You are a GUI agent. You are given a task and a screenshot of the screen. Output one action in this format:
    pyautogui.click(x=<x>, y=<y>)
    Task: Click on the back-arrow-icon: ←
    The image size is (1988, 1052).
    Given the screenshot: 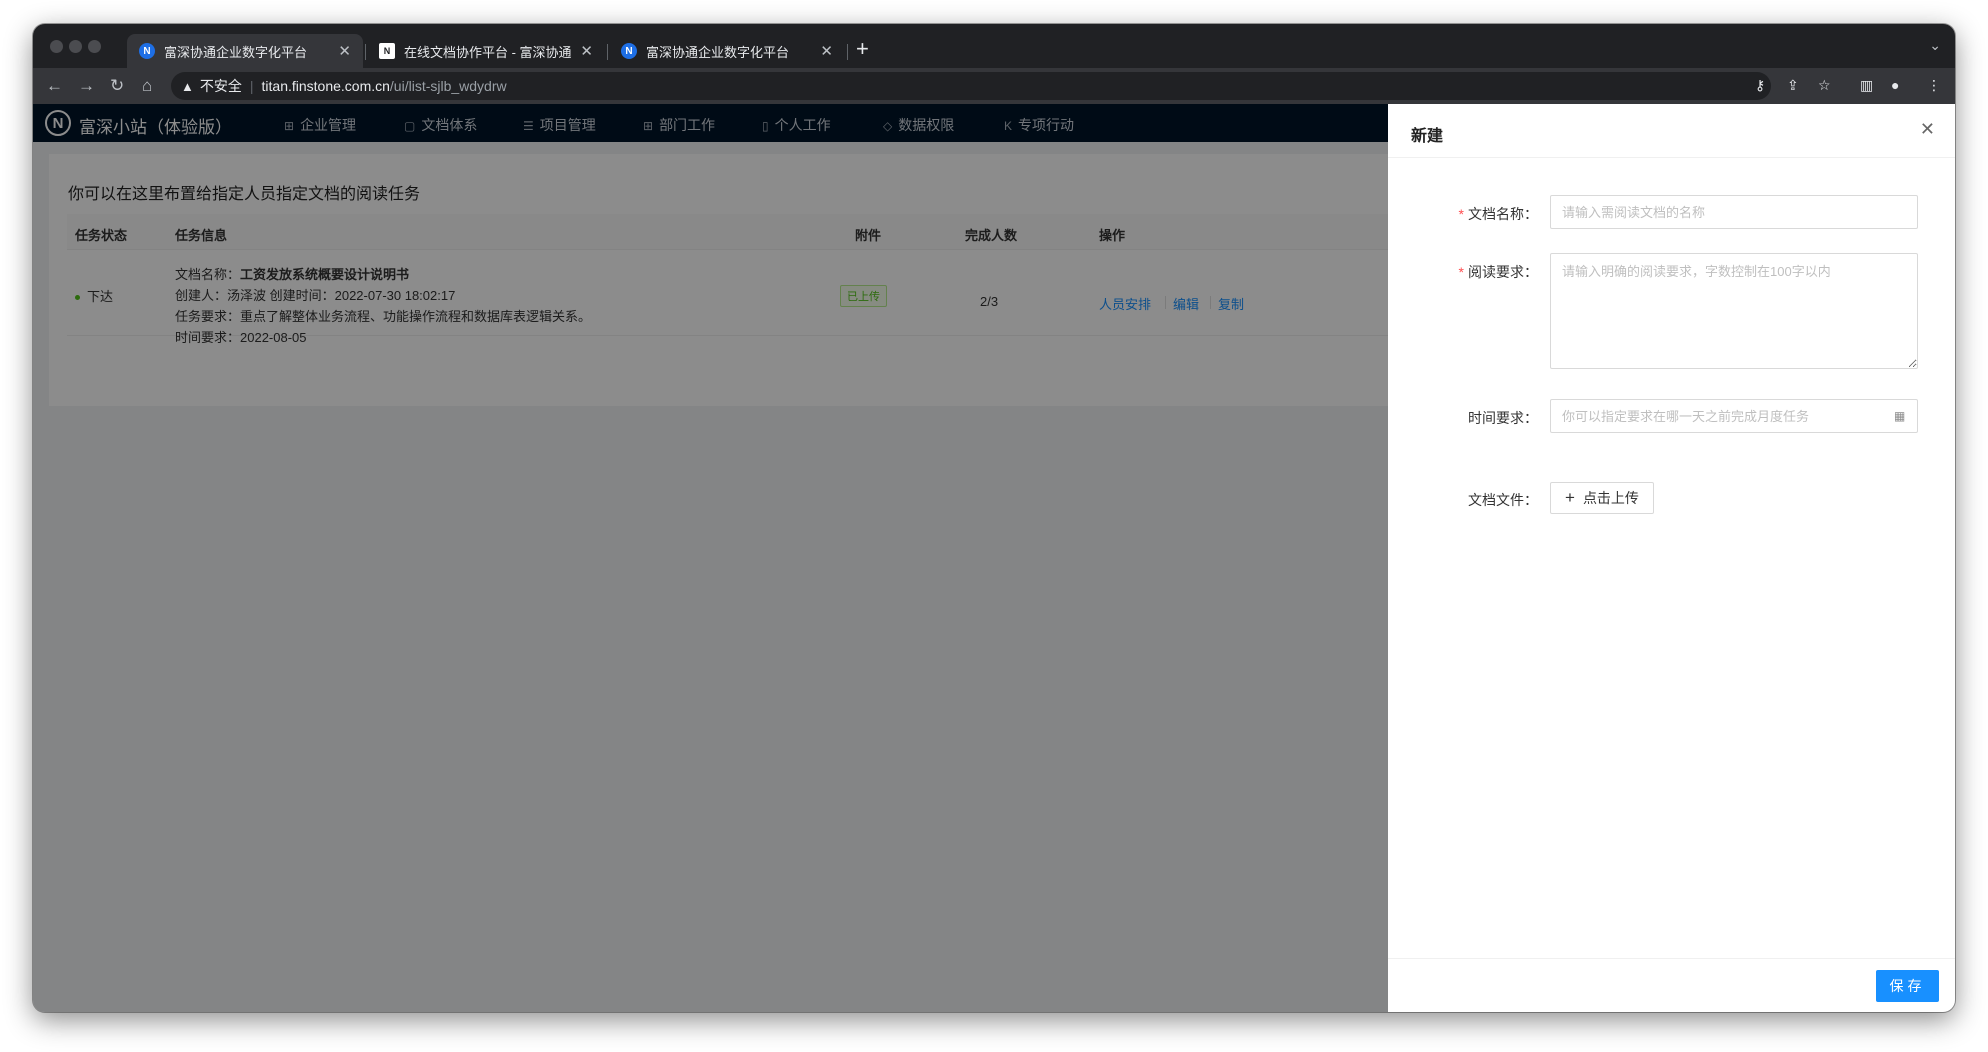 What is the action you would take?
    pyautogui.click(x=54, y=86)
    